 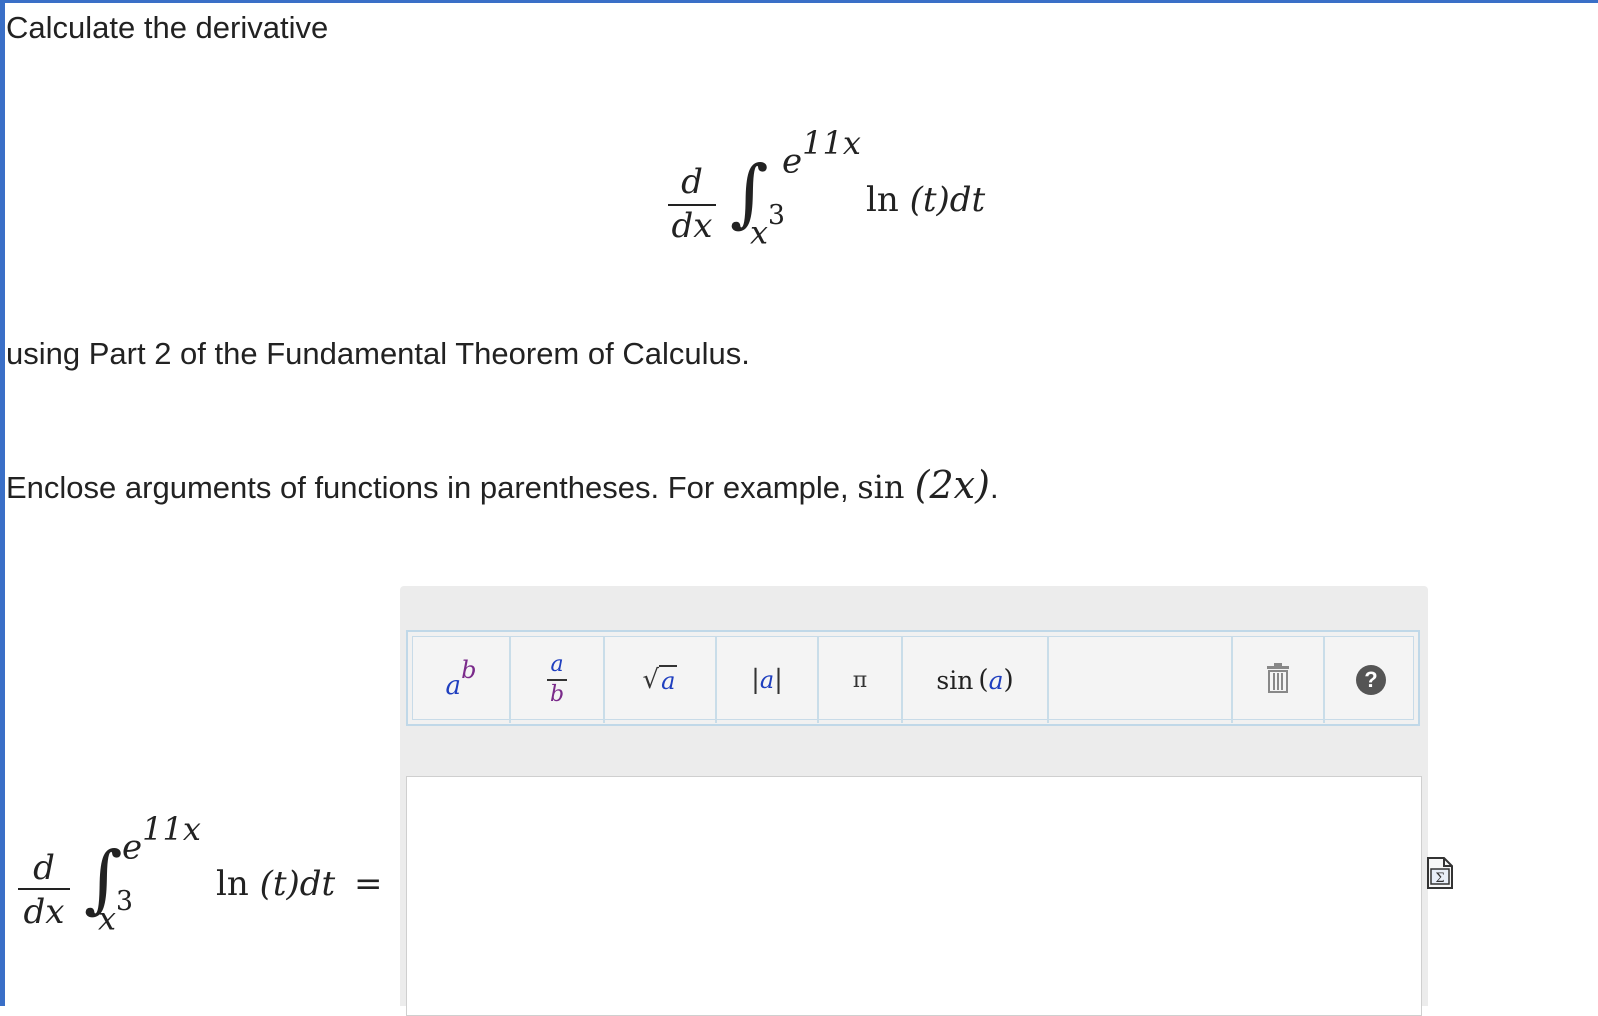 I want to click on power-exponent: b, so click(x=469, y=670).